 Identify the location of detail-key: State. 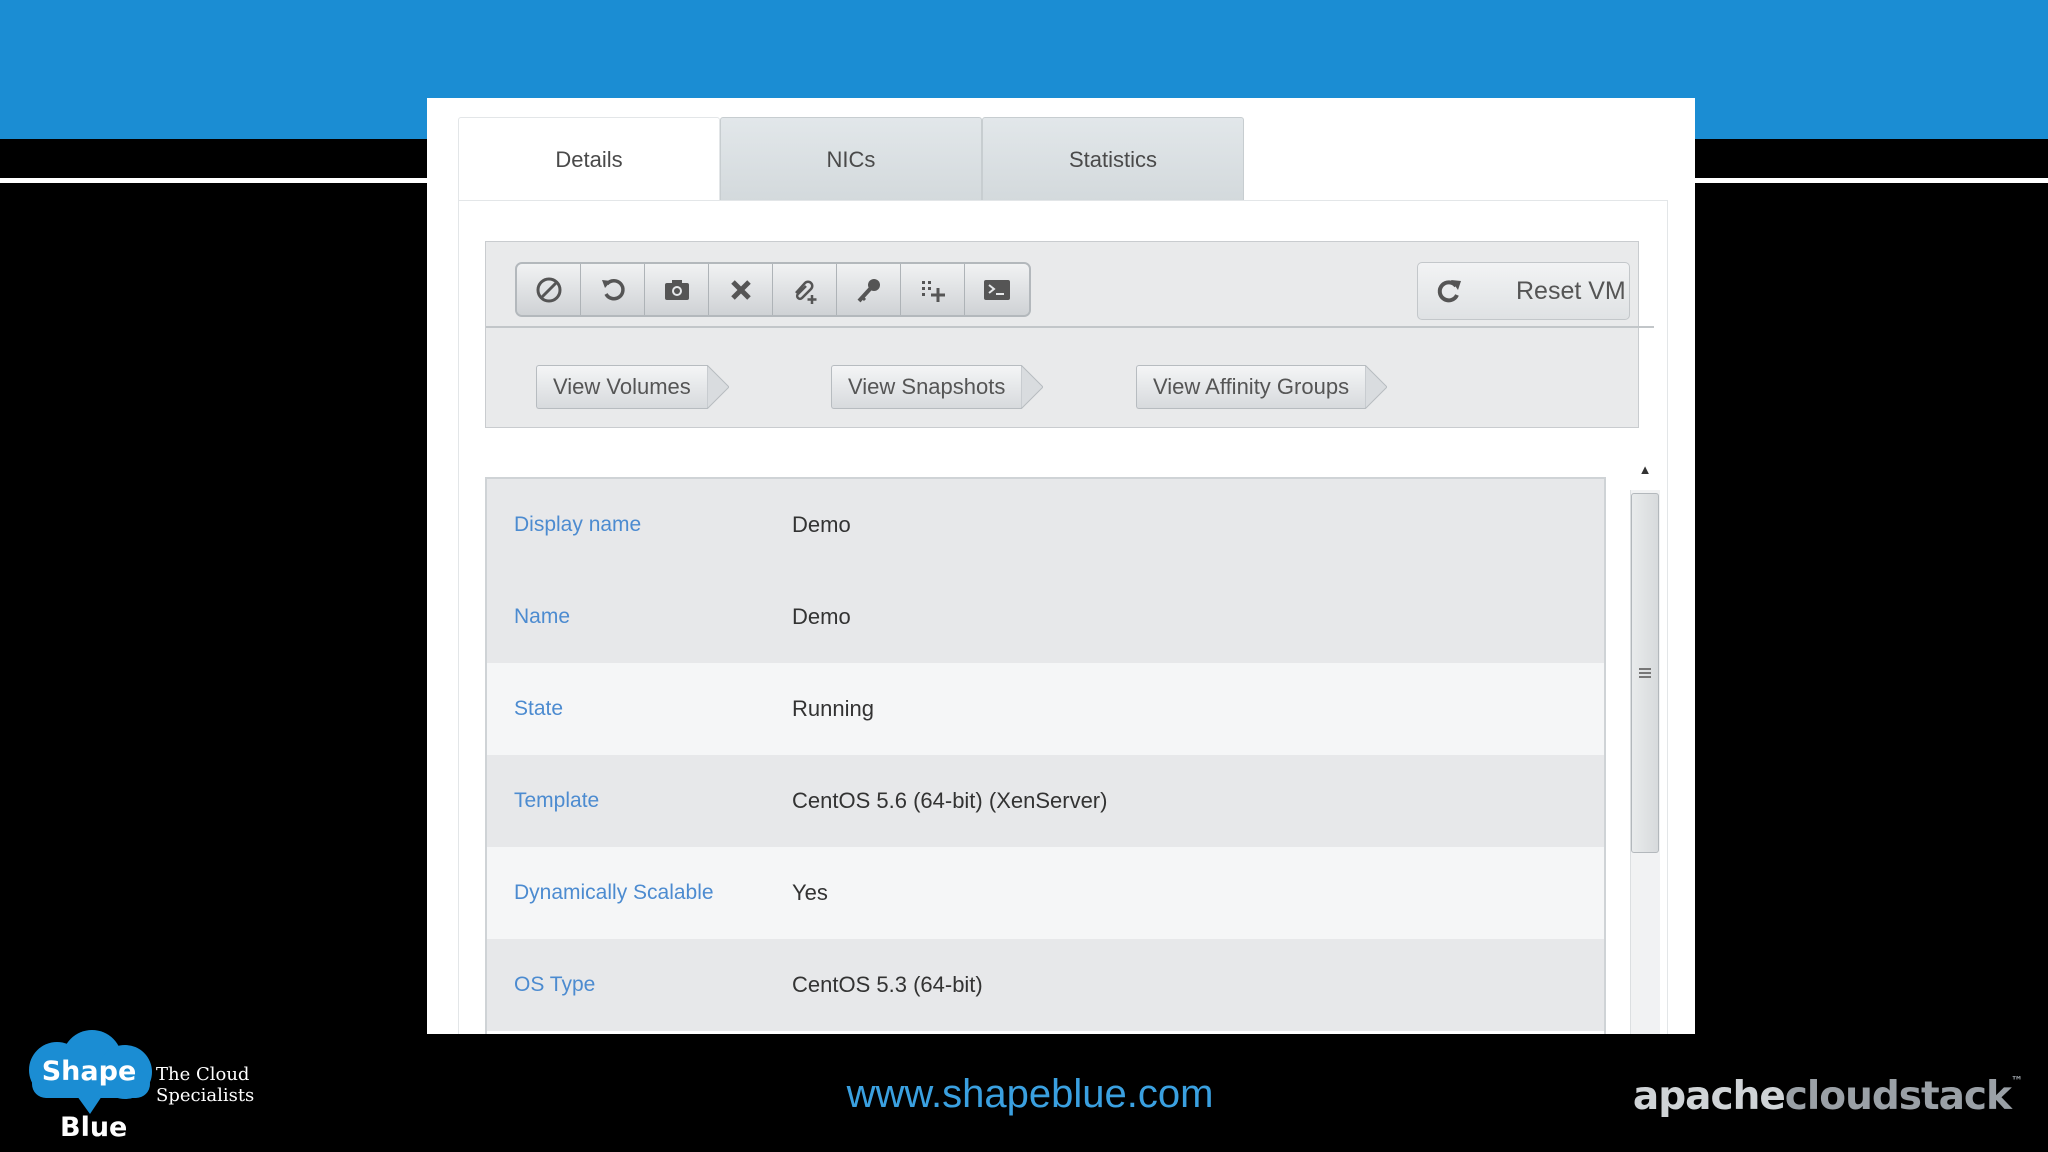
(539, 708).